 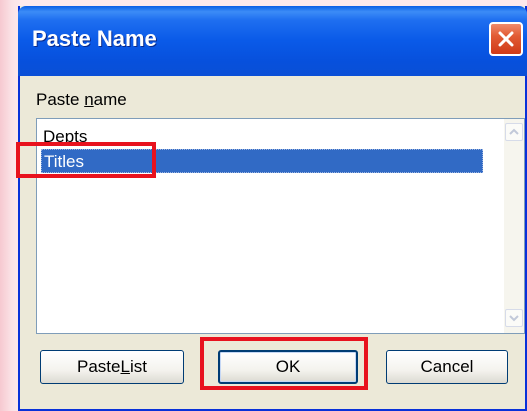 I want to click on paste-name-label: Paste name, so click(x=81, y=99).